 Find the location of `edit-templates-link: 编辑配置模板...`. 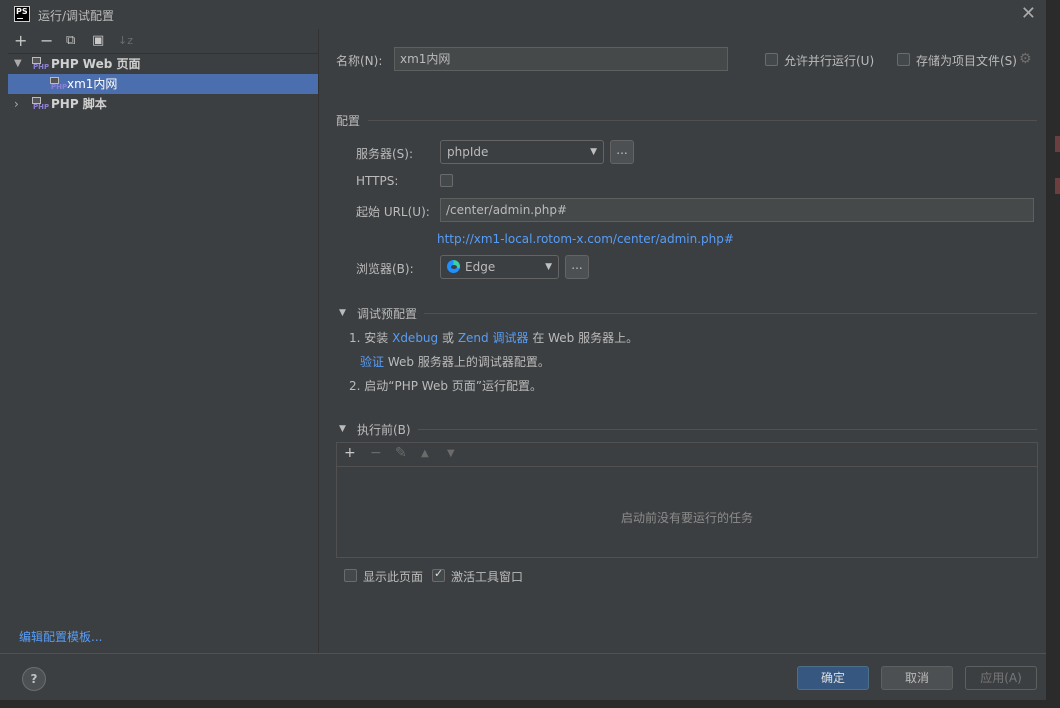

edit-templates-link: 编辑配置模板... is located at coordinates (60, 636).